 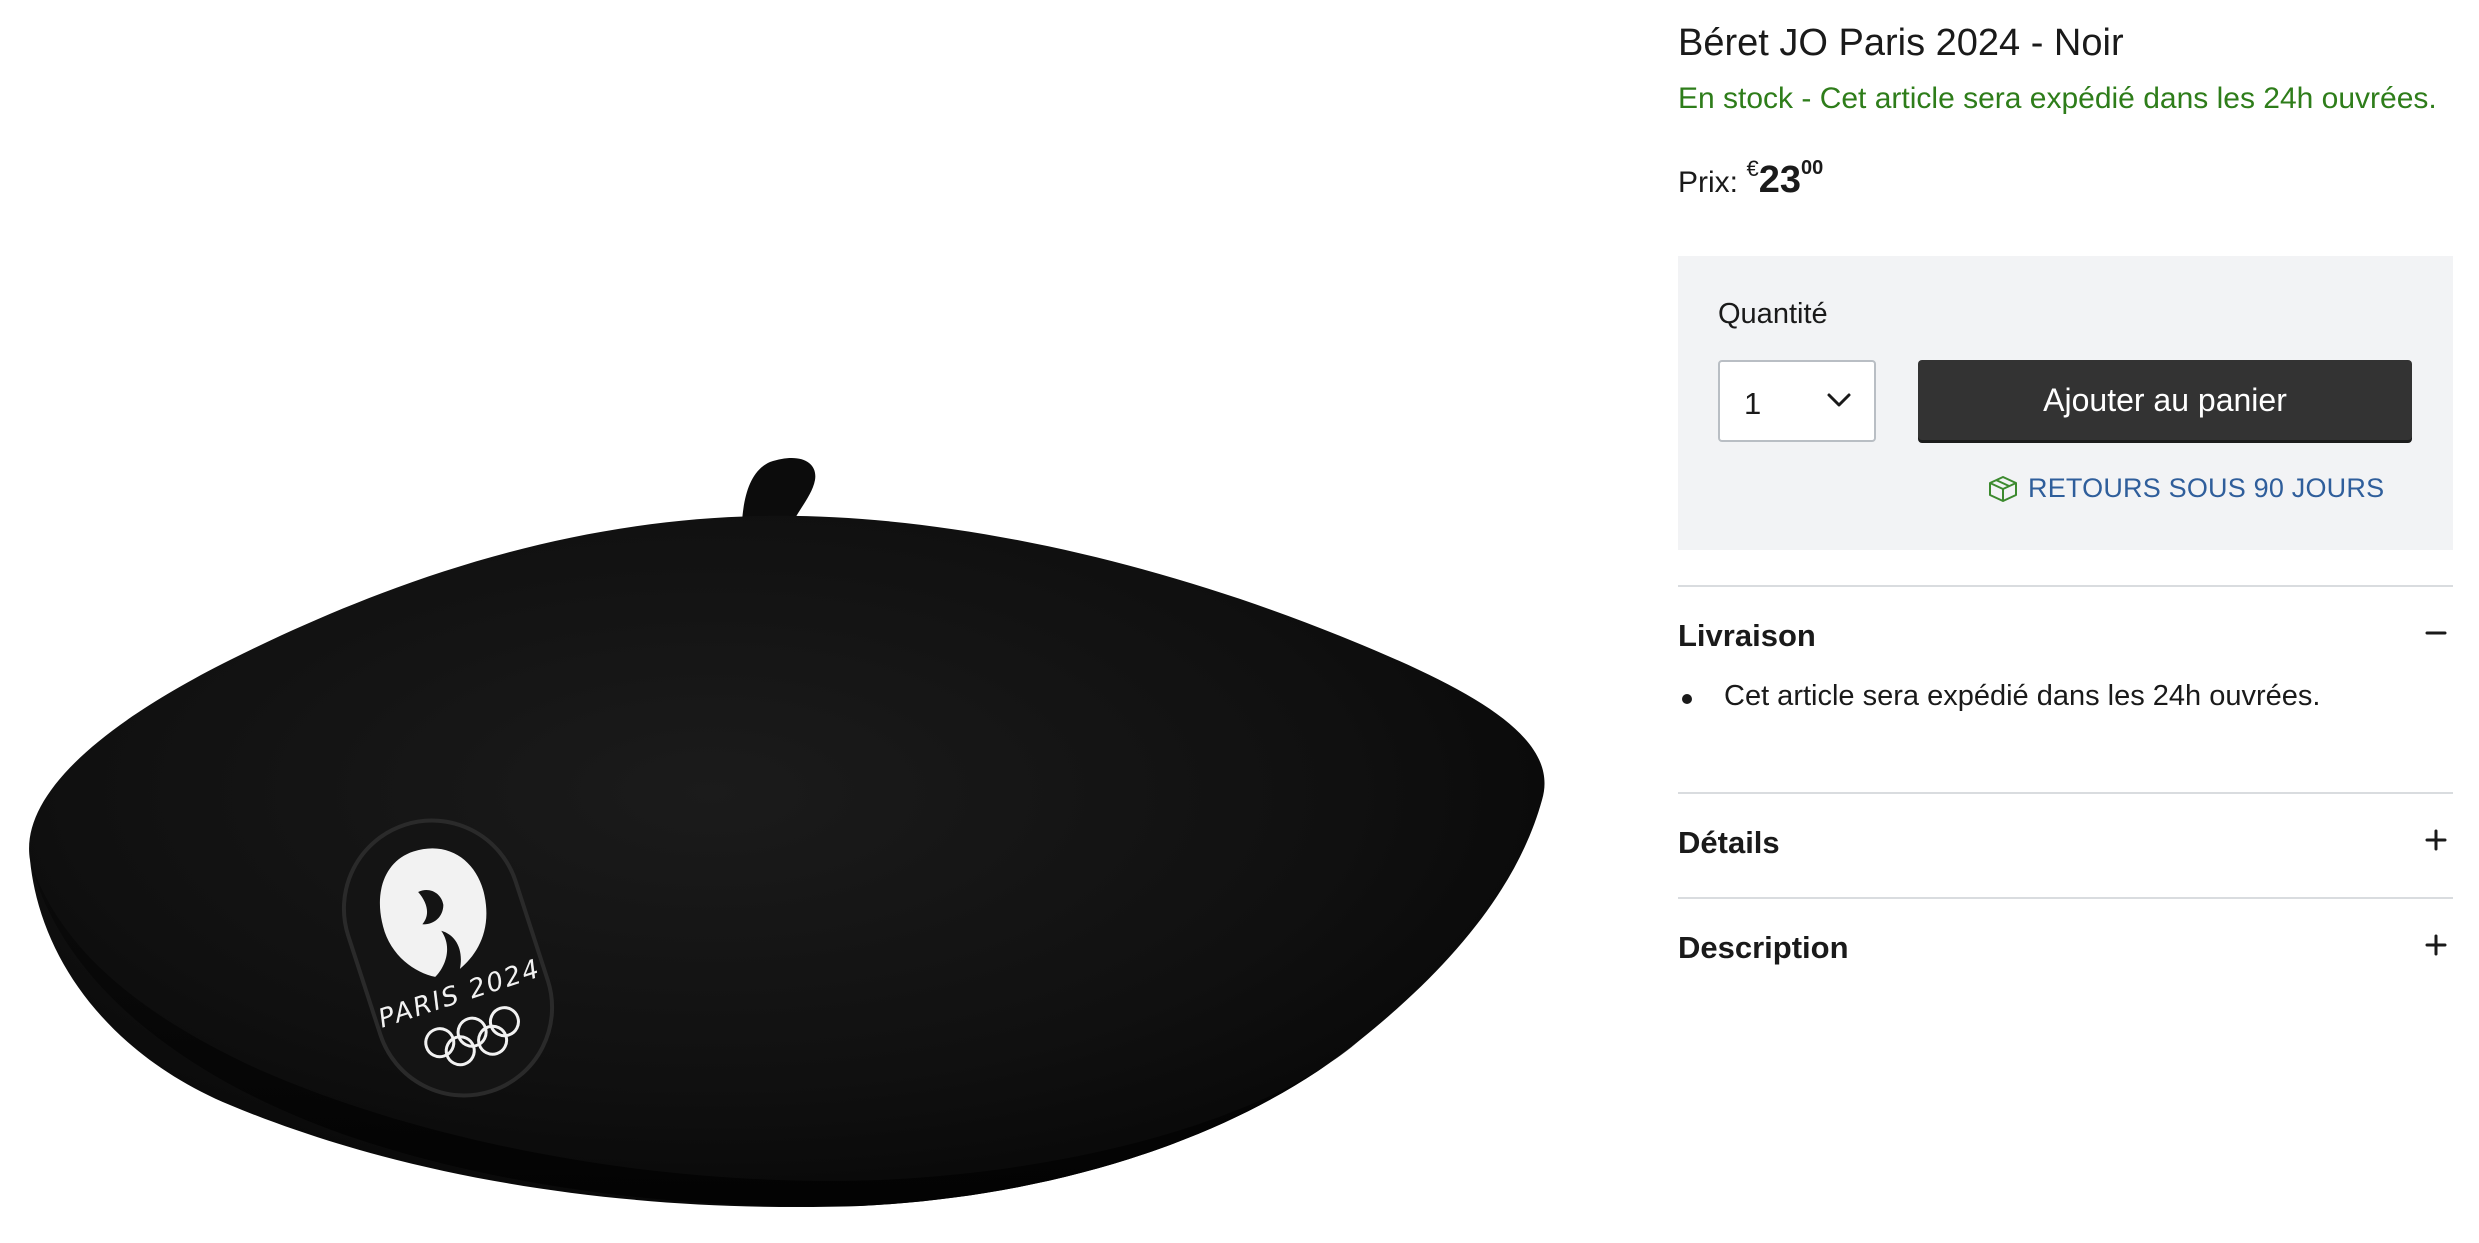 I want to click on quantity-select: 1, so click(x=1797, y=401).